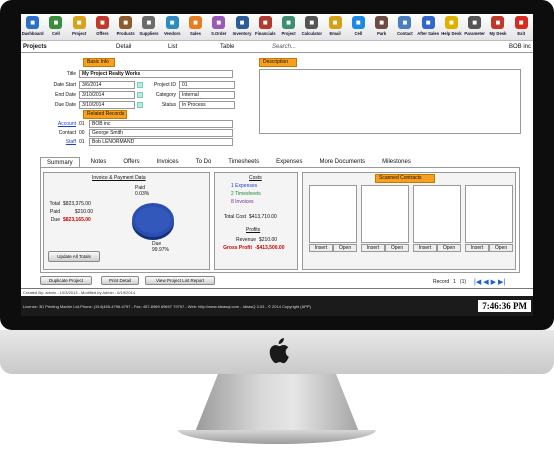 Image resolution: width=554 pixels, height=459 pixels. Describe the element at coordinates (405, 22) in the screenshot. I see `contact-icon: ■` at that location.